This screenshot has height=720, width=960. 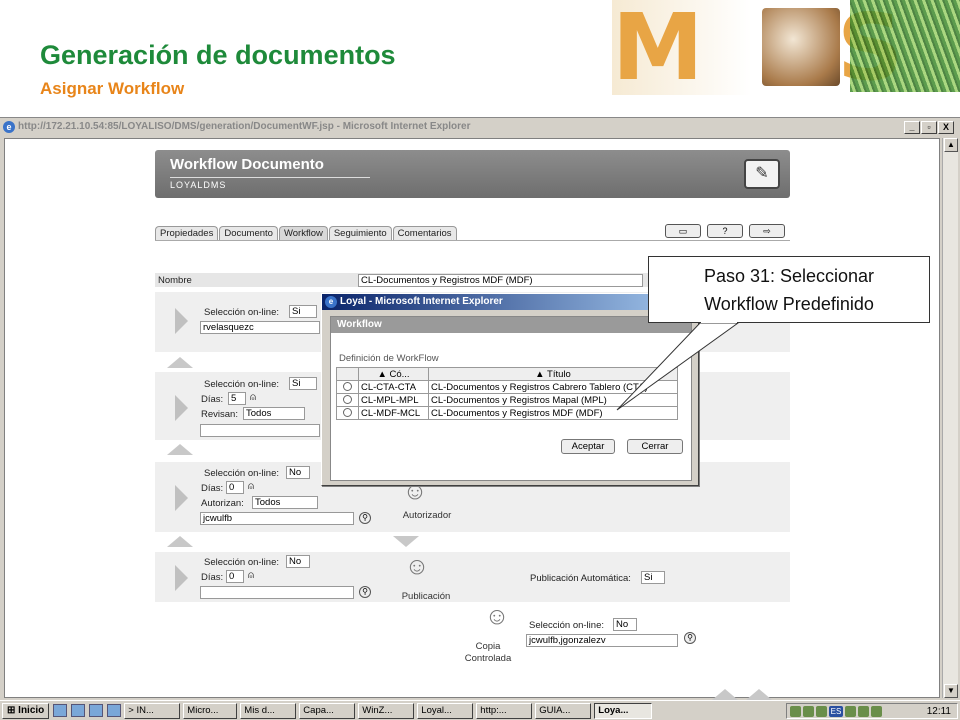 I want to click on tab-seguimiento: Seguimiento, so click(x=360, y=233).